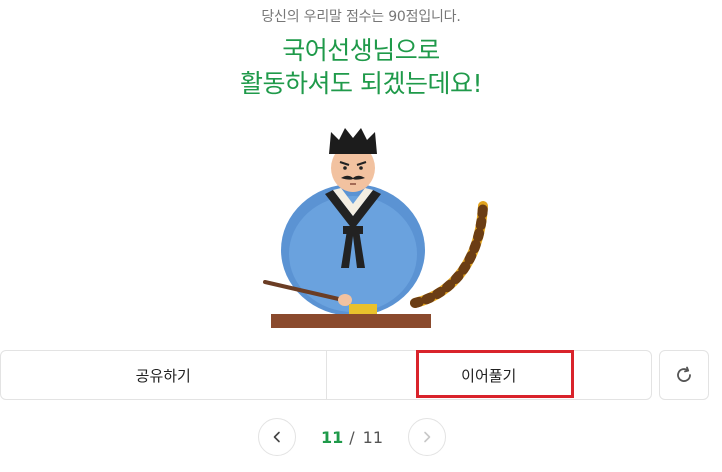 The height and width of the screenshot is (472, 722). I want to click on current-page: 11, so click(332, 437).